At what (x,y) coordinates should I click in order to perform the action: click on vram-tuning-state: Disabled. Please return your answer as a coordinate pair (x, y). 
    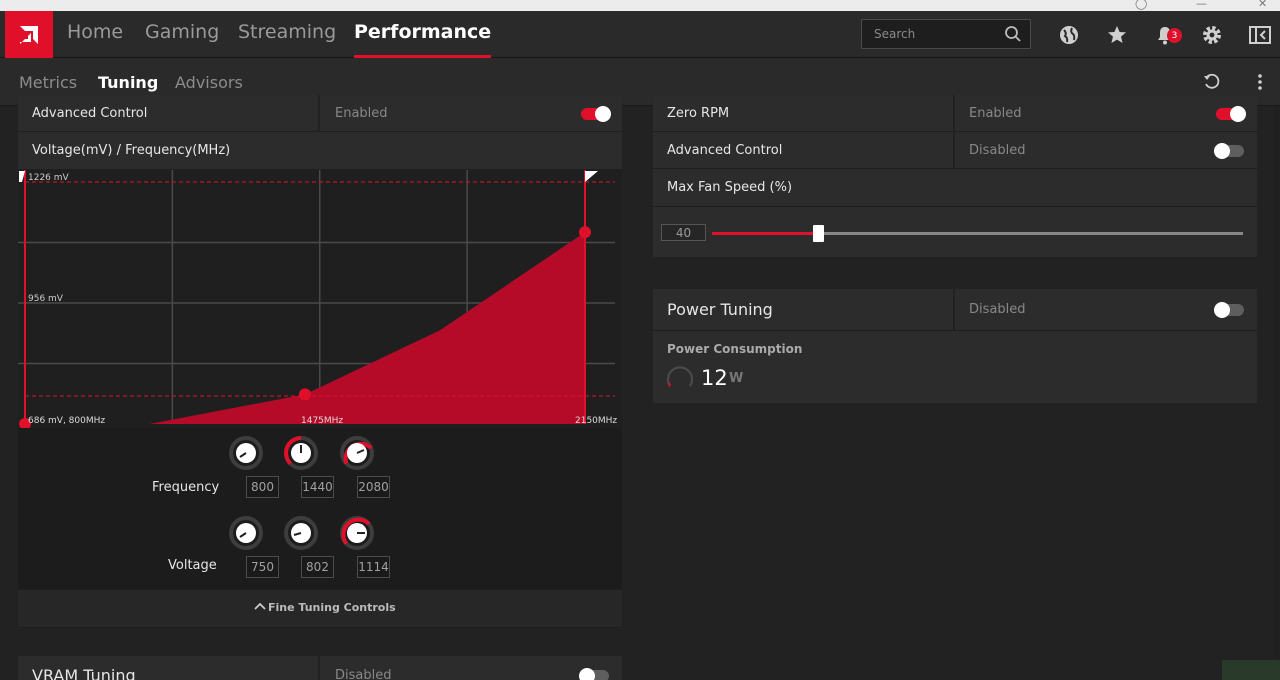
    Looking at the image, I should click on (363, 674).